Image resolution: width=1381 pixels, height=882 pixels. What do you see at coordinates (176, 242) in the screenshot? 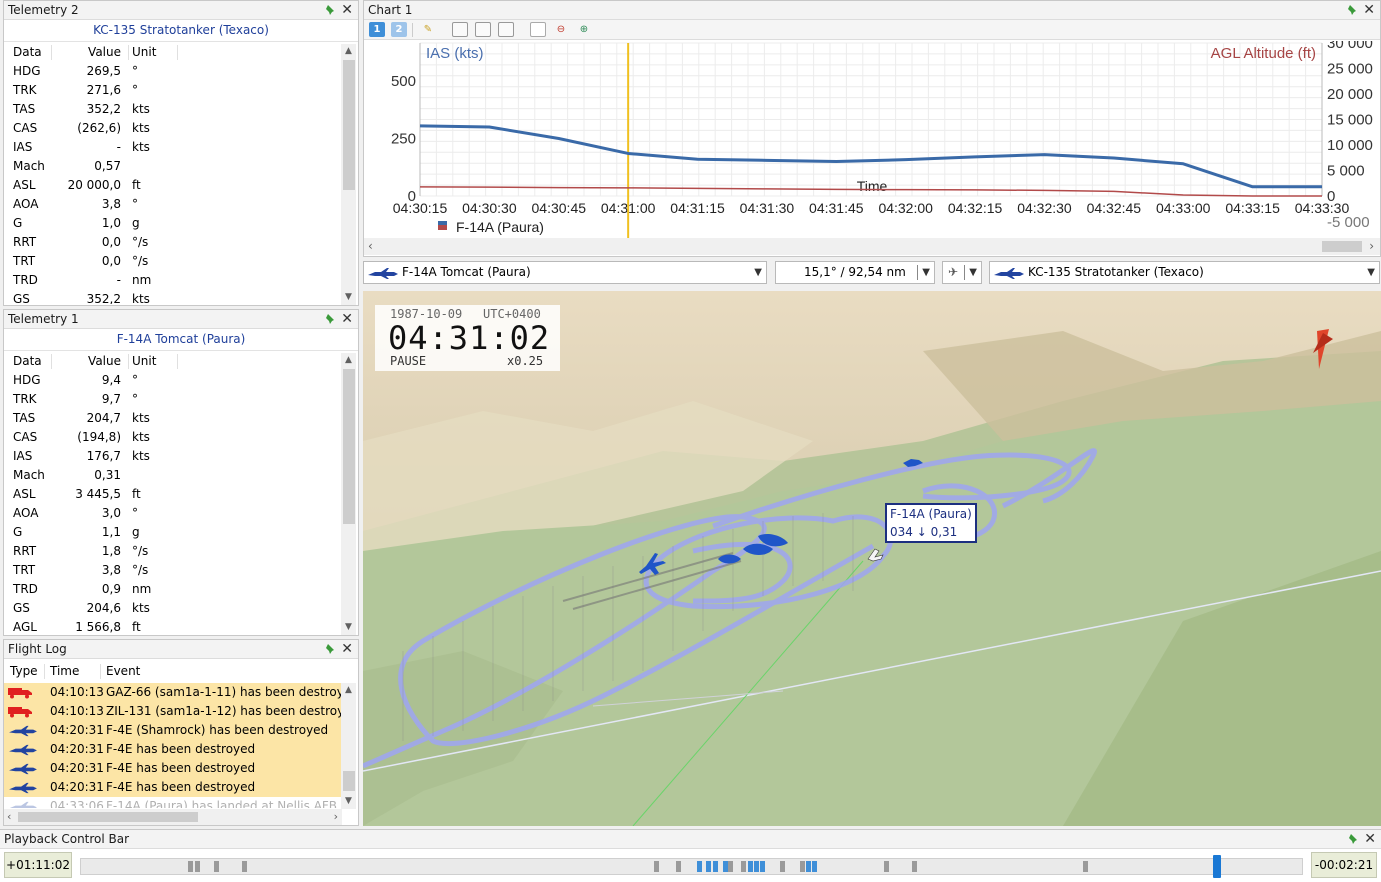
I see `table-row: RRT 0,0 °/s` at bounding box center [176, 242].